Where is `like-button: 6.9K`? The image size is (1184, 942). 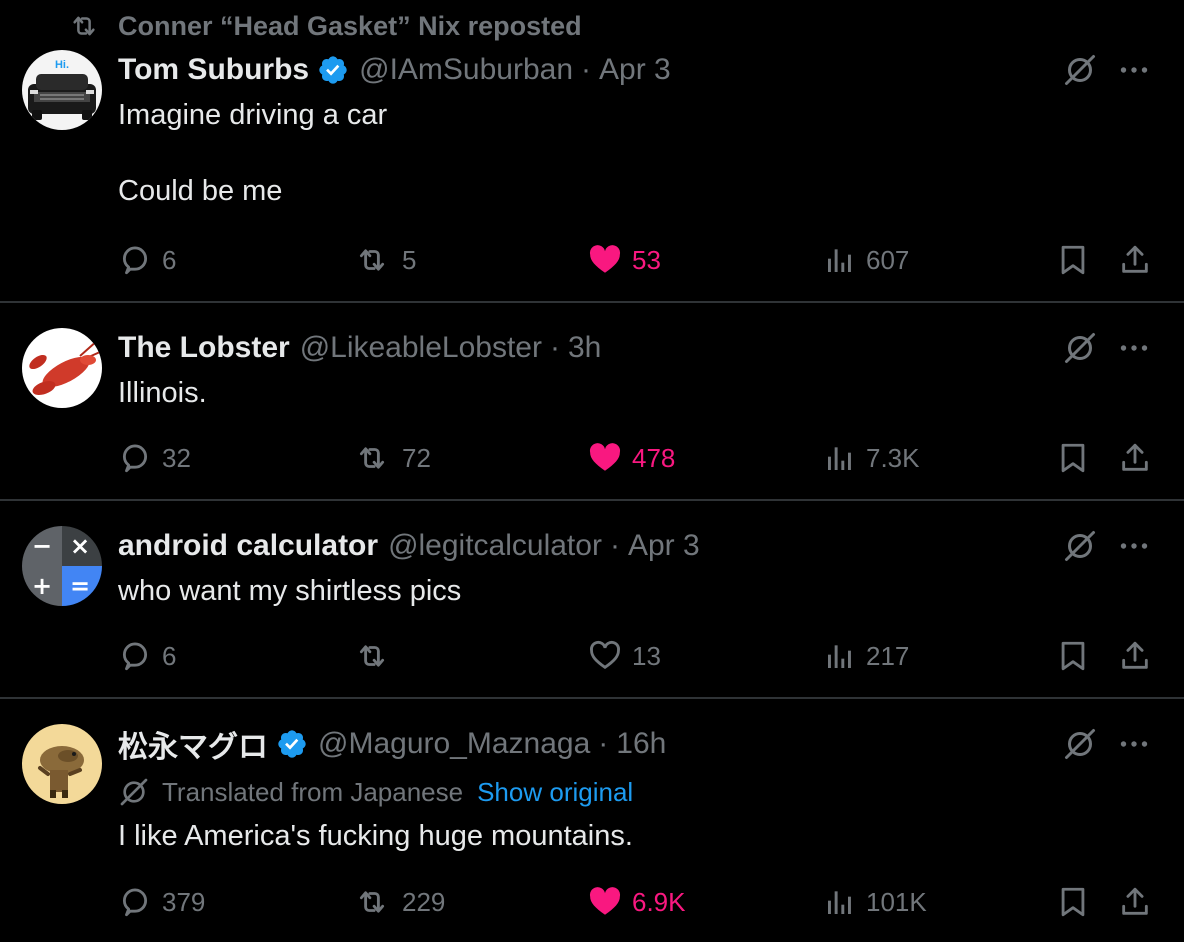 like-button: 6.9K is located at coordinates (637, 902).